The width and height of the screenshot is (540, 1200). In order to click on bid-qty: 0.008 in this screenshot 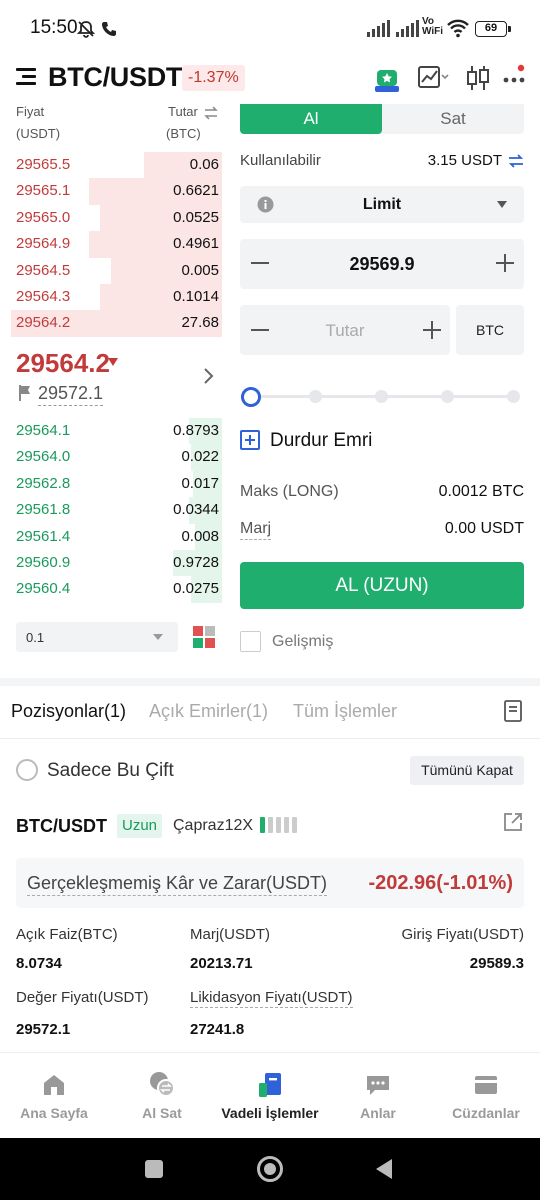, I will do `click(200, 536)`.